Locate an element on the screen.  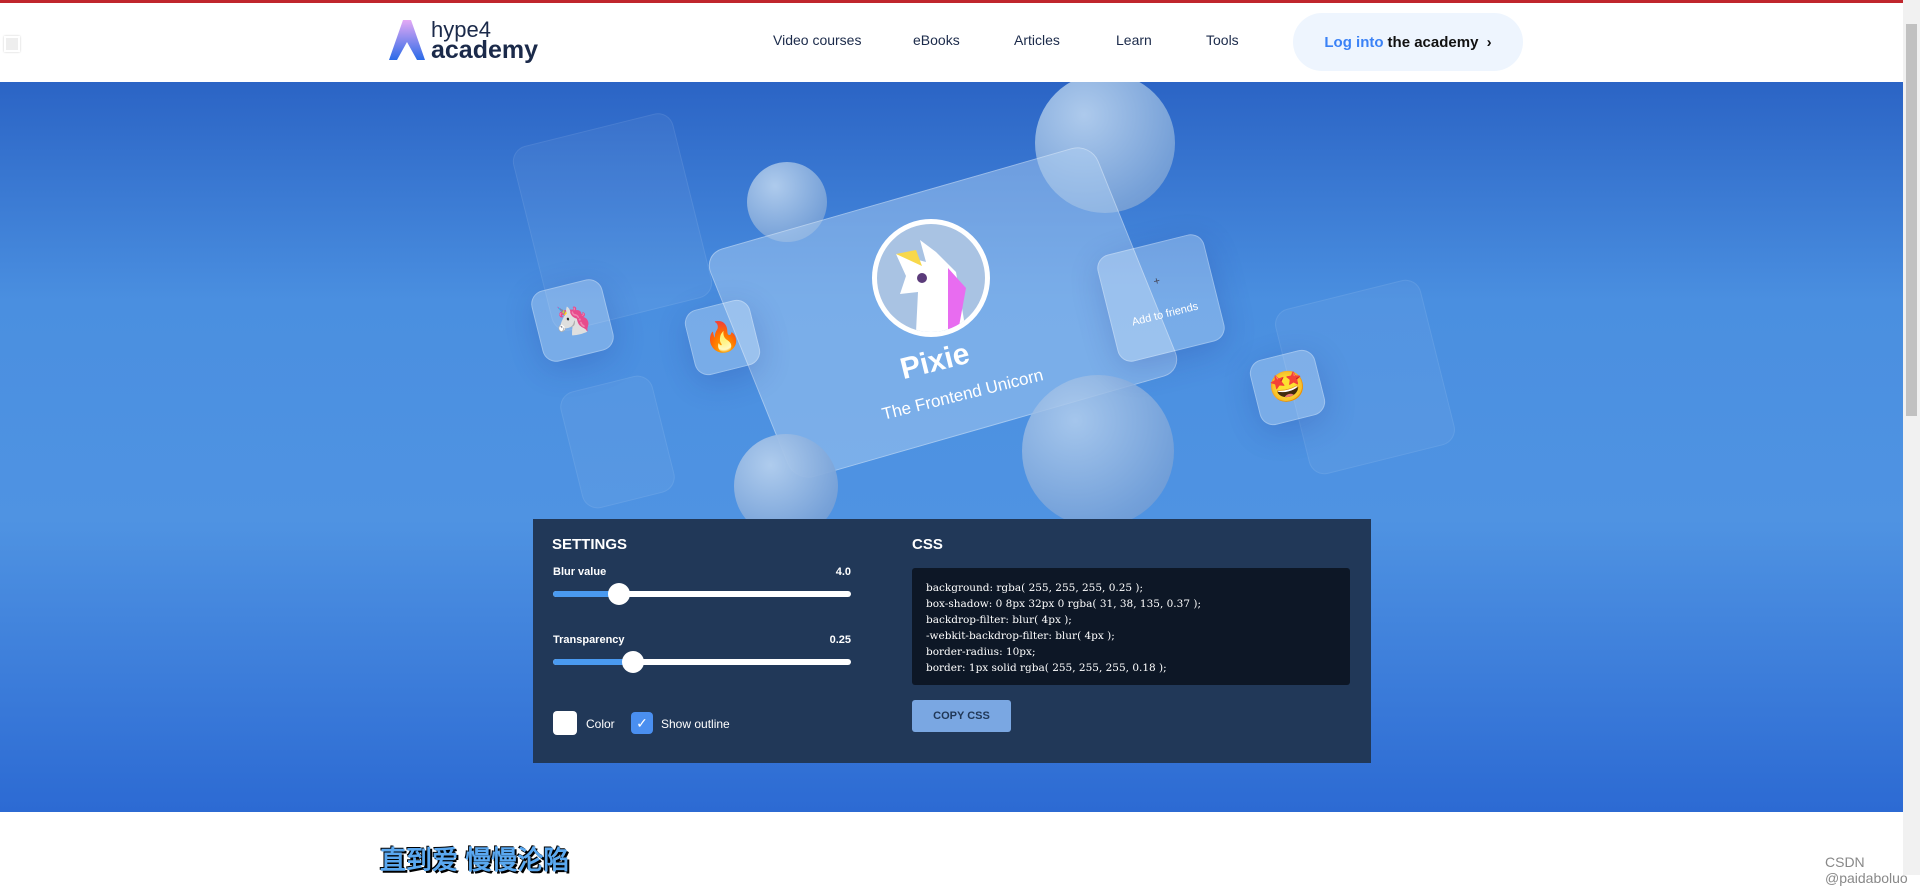
unicorn-icon: 🦄 is located at coordinates (572, 320).